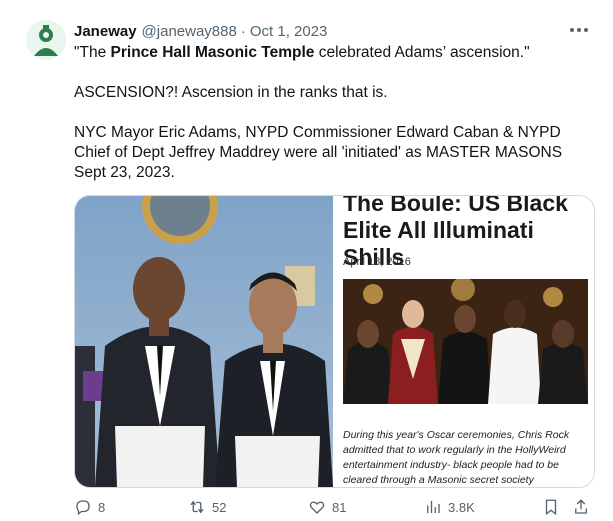 This screenshot has height=521, width=613. What do you see at coordinates (289, 31) in the screenshot?
I see `tweet-date: Oct 1, 2023` at bounding box center [289, 31].